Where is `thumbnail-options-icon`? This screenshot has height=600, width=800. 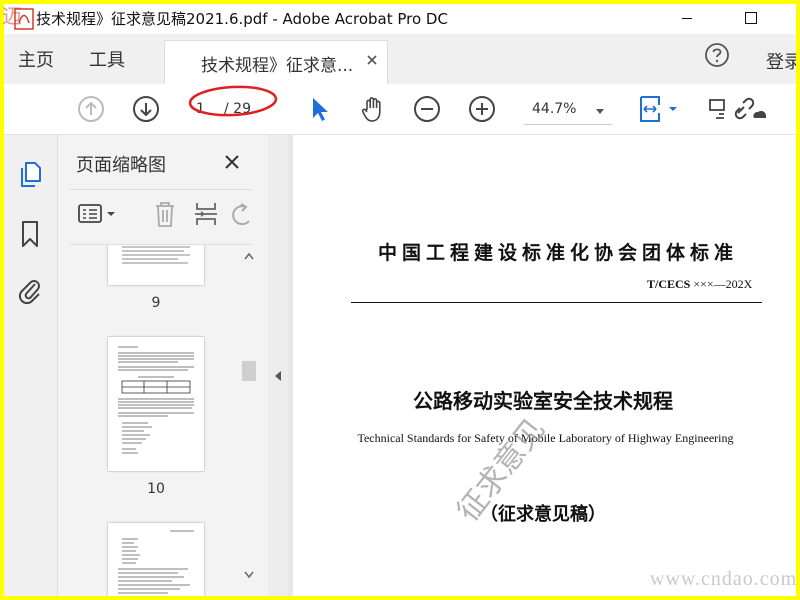 thumbnail-options-icon is located at coordinates (98, 214).